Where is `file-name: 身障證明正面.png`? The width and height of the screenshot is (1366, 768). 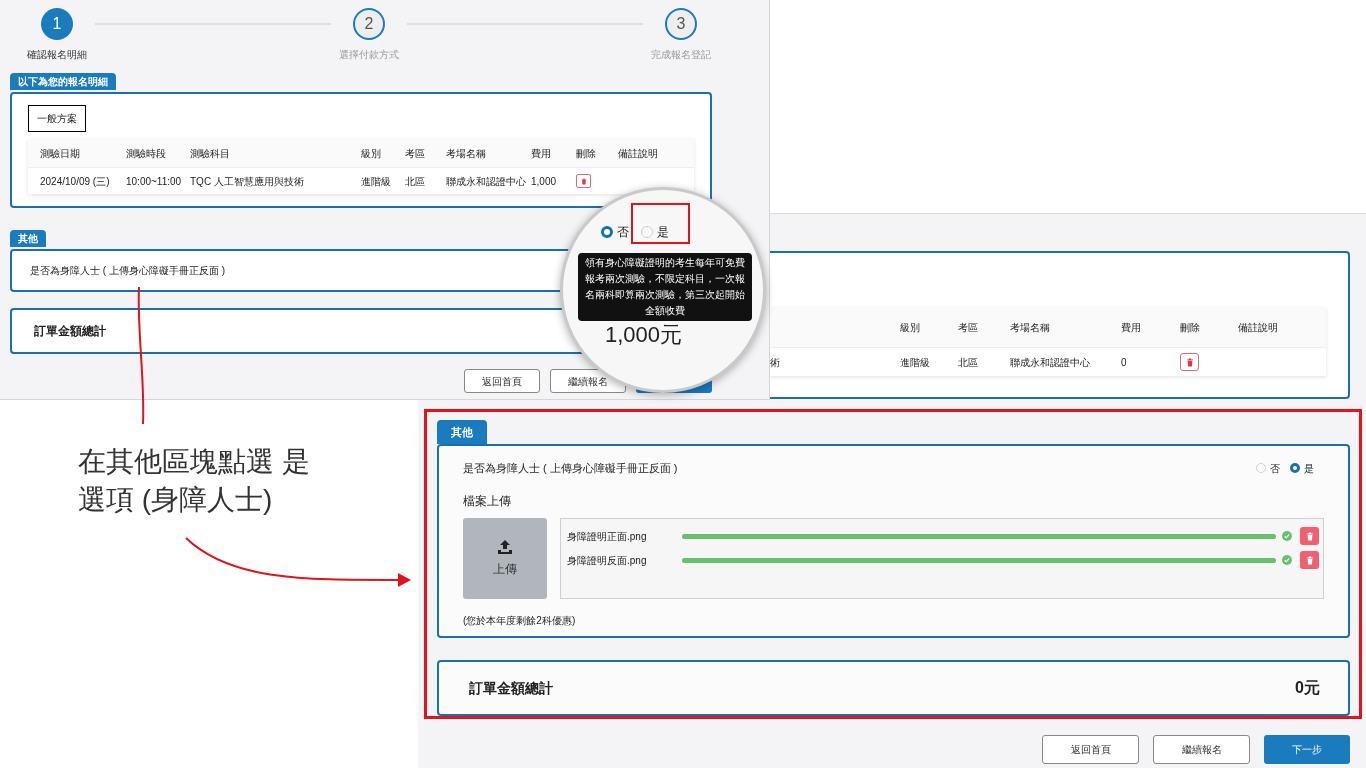
file-name: 身障證明正面.png is located at coordinates (607, 536).